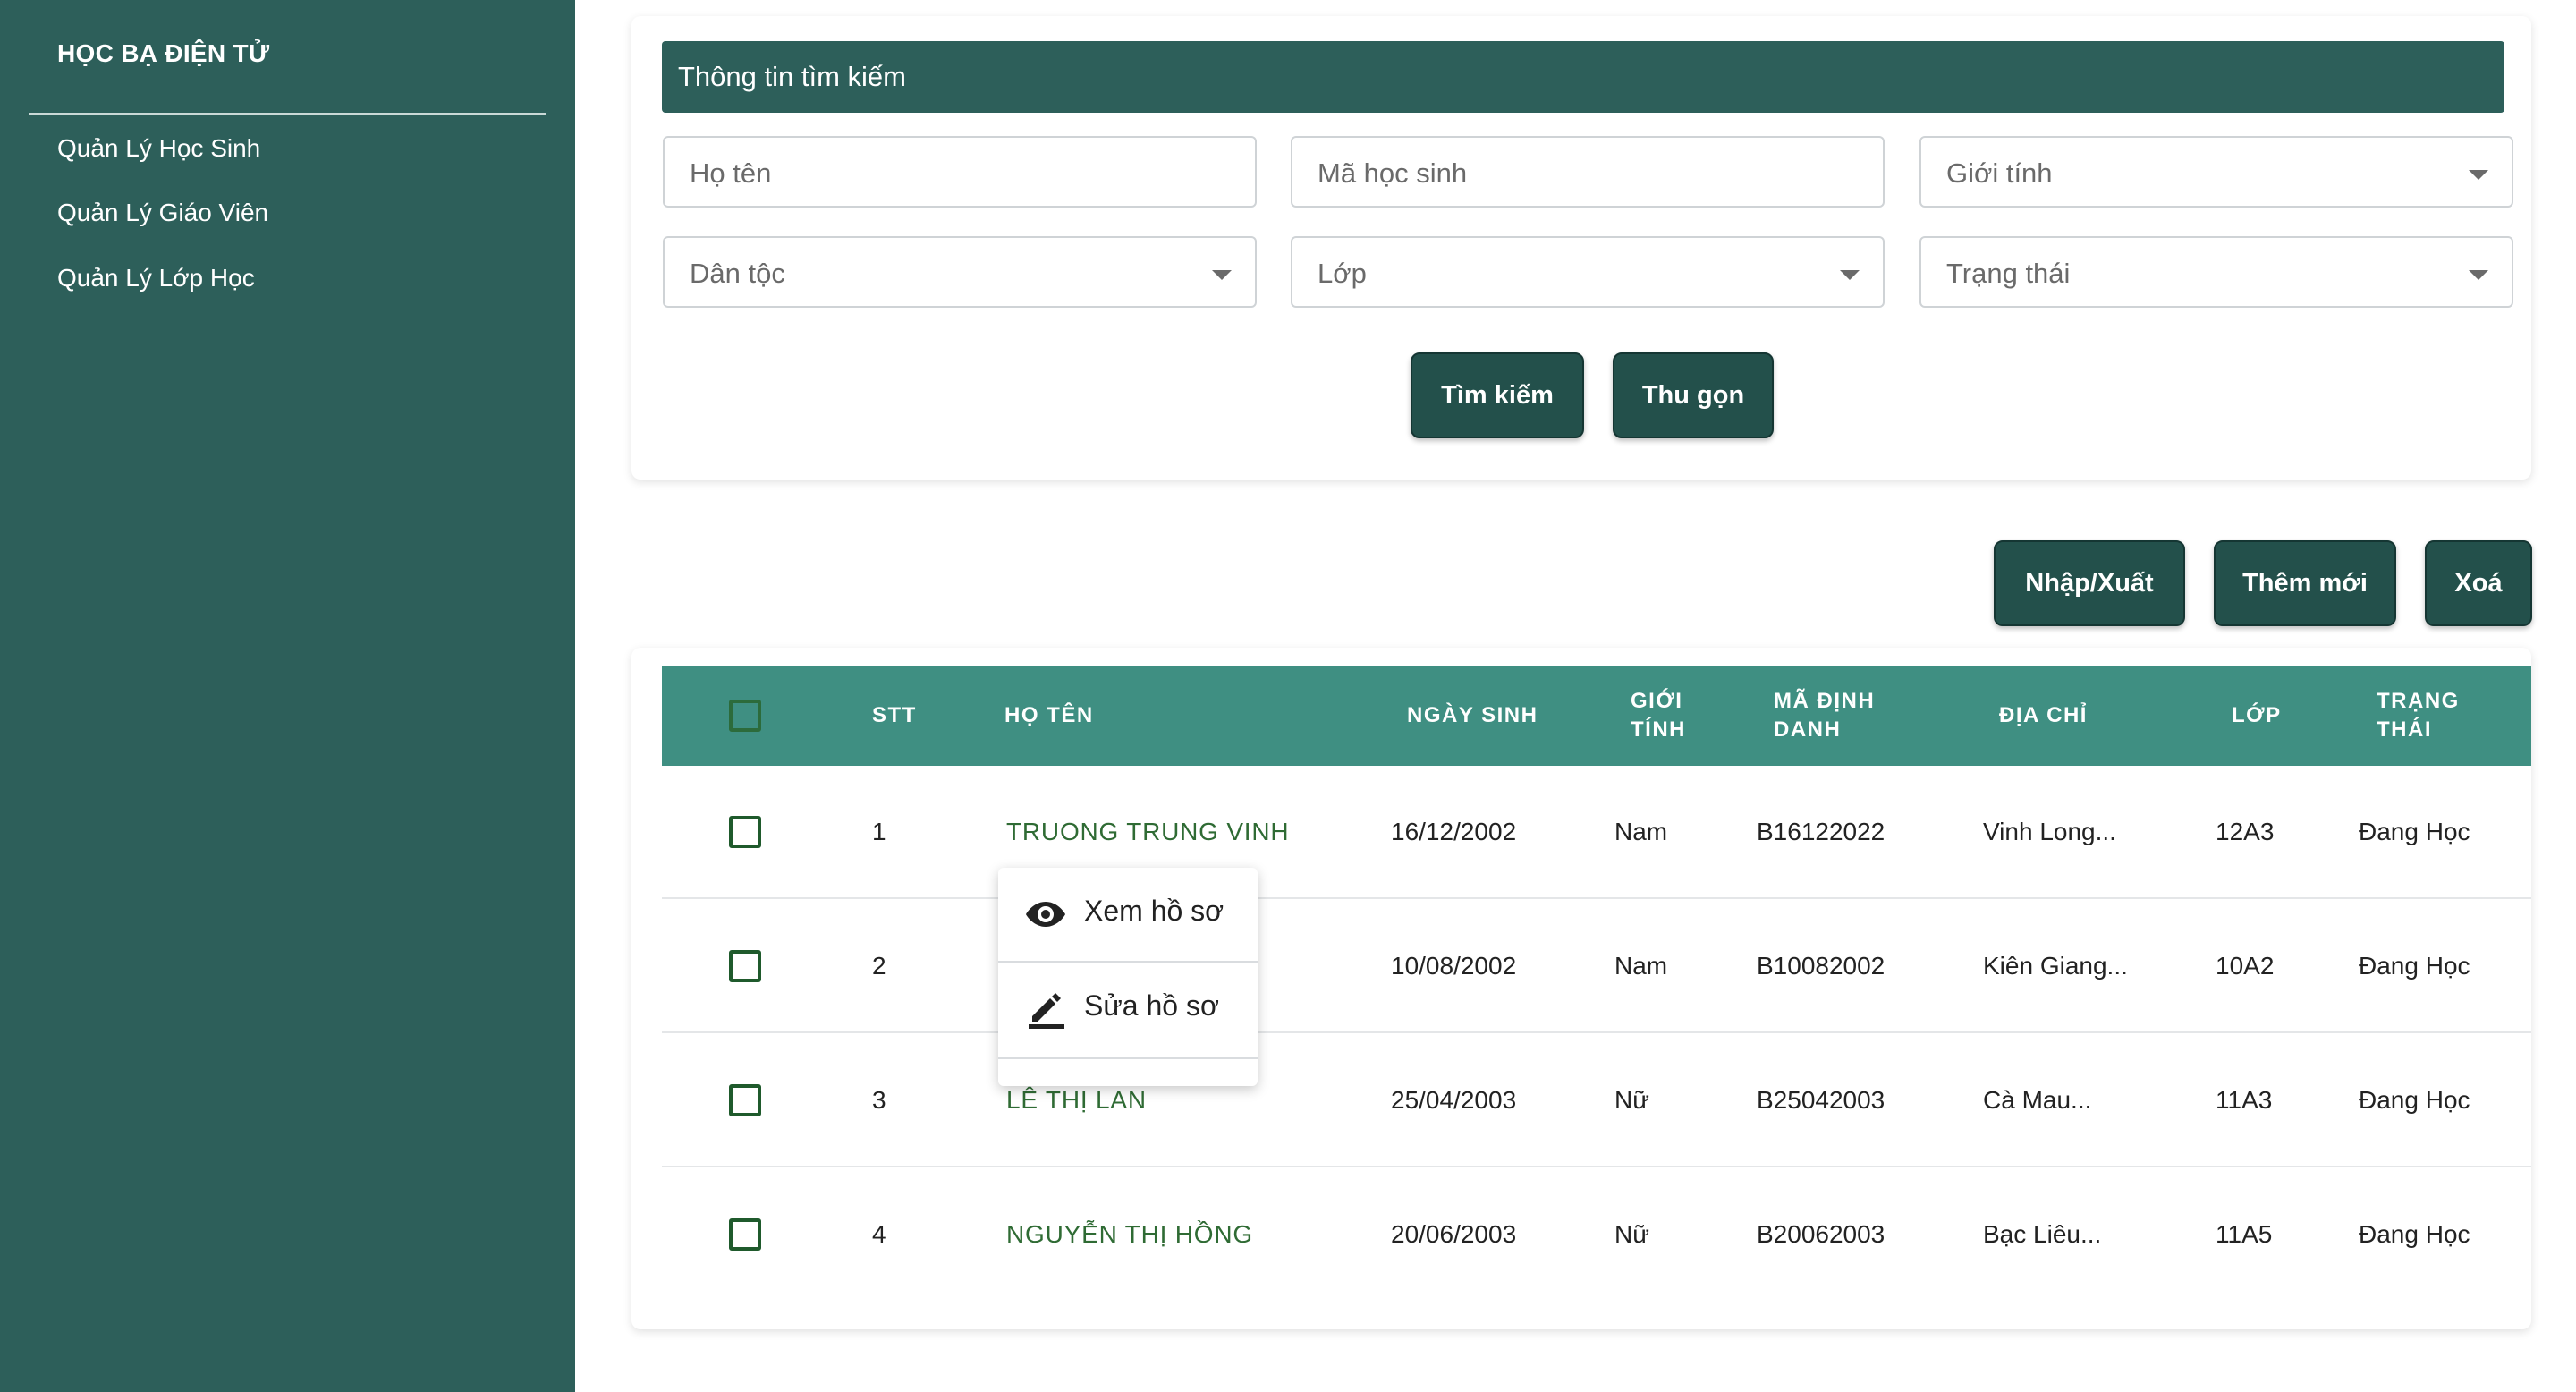 The image size is (2576, 1392). Describe the element at coordinates (2418, 701) in the screenshot. I see `column-header-status-line1: TRẠNG` at that location.